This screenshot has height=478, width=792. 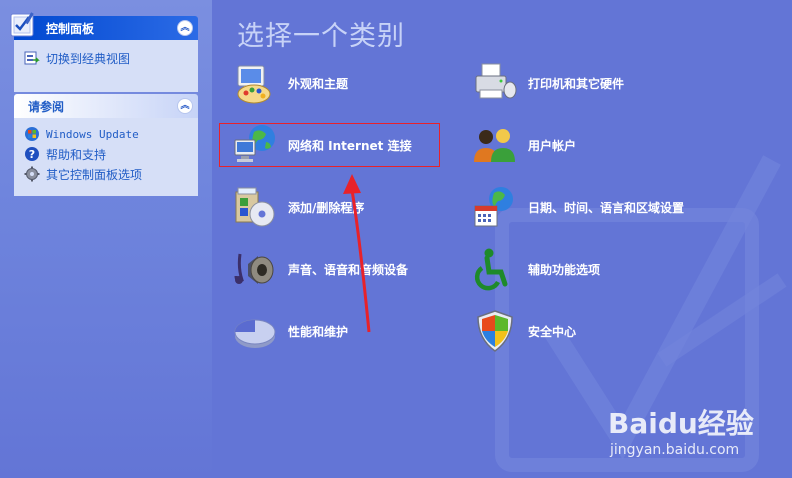 What do you see at coordinates (491, 269) in the screenshot?
I see `accessibility-icon` at bounding box center [491, 269].